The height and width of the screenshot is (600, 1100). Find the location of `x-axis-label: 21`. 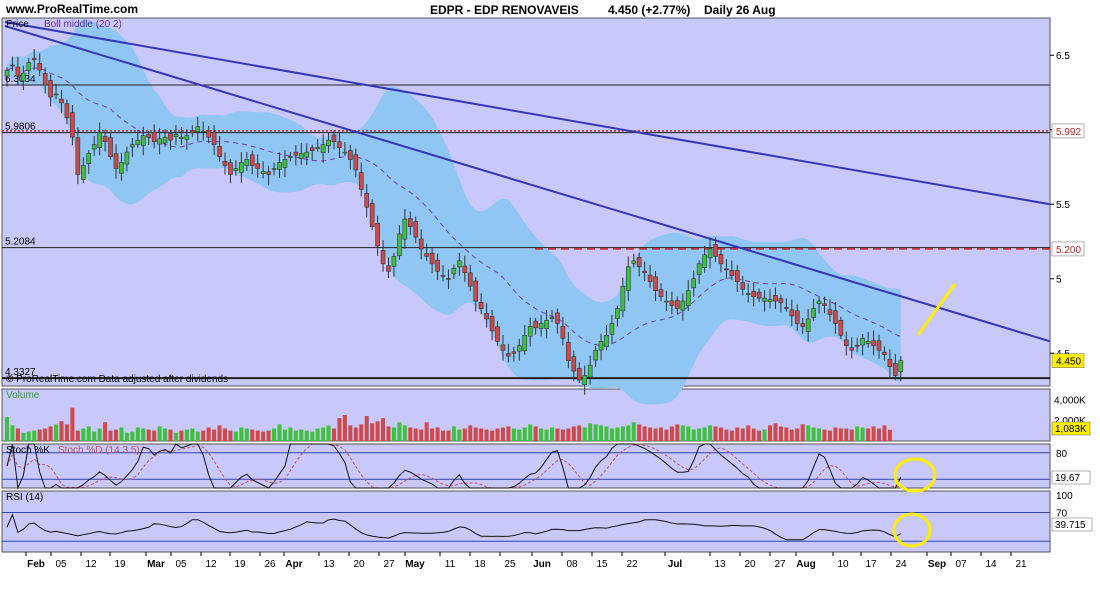

x-axis-label: 21 is located at coordinates (1021, 564).